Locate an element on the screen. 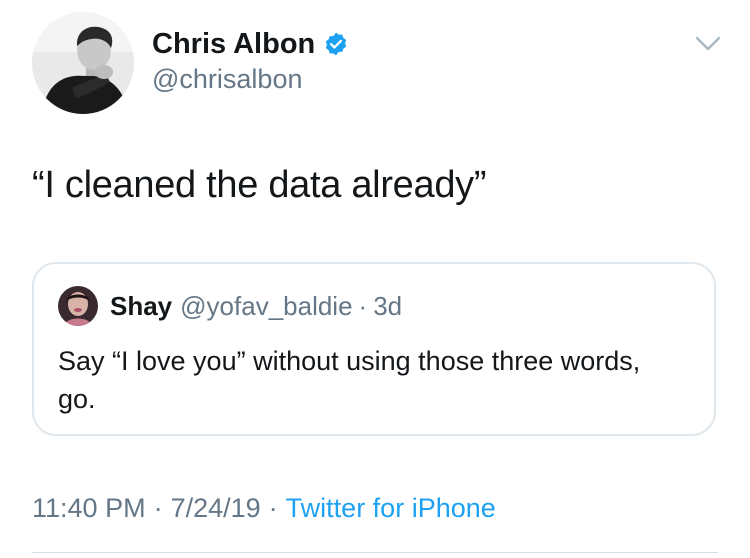 This screenshot has height=558, width=750. author-handle: @chrisalbon is located at coordinates (227, 79).